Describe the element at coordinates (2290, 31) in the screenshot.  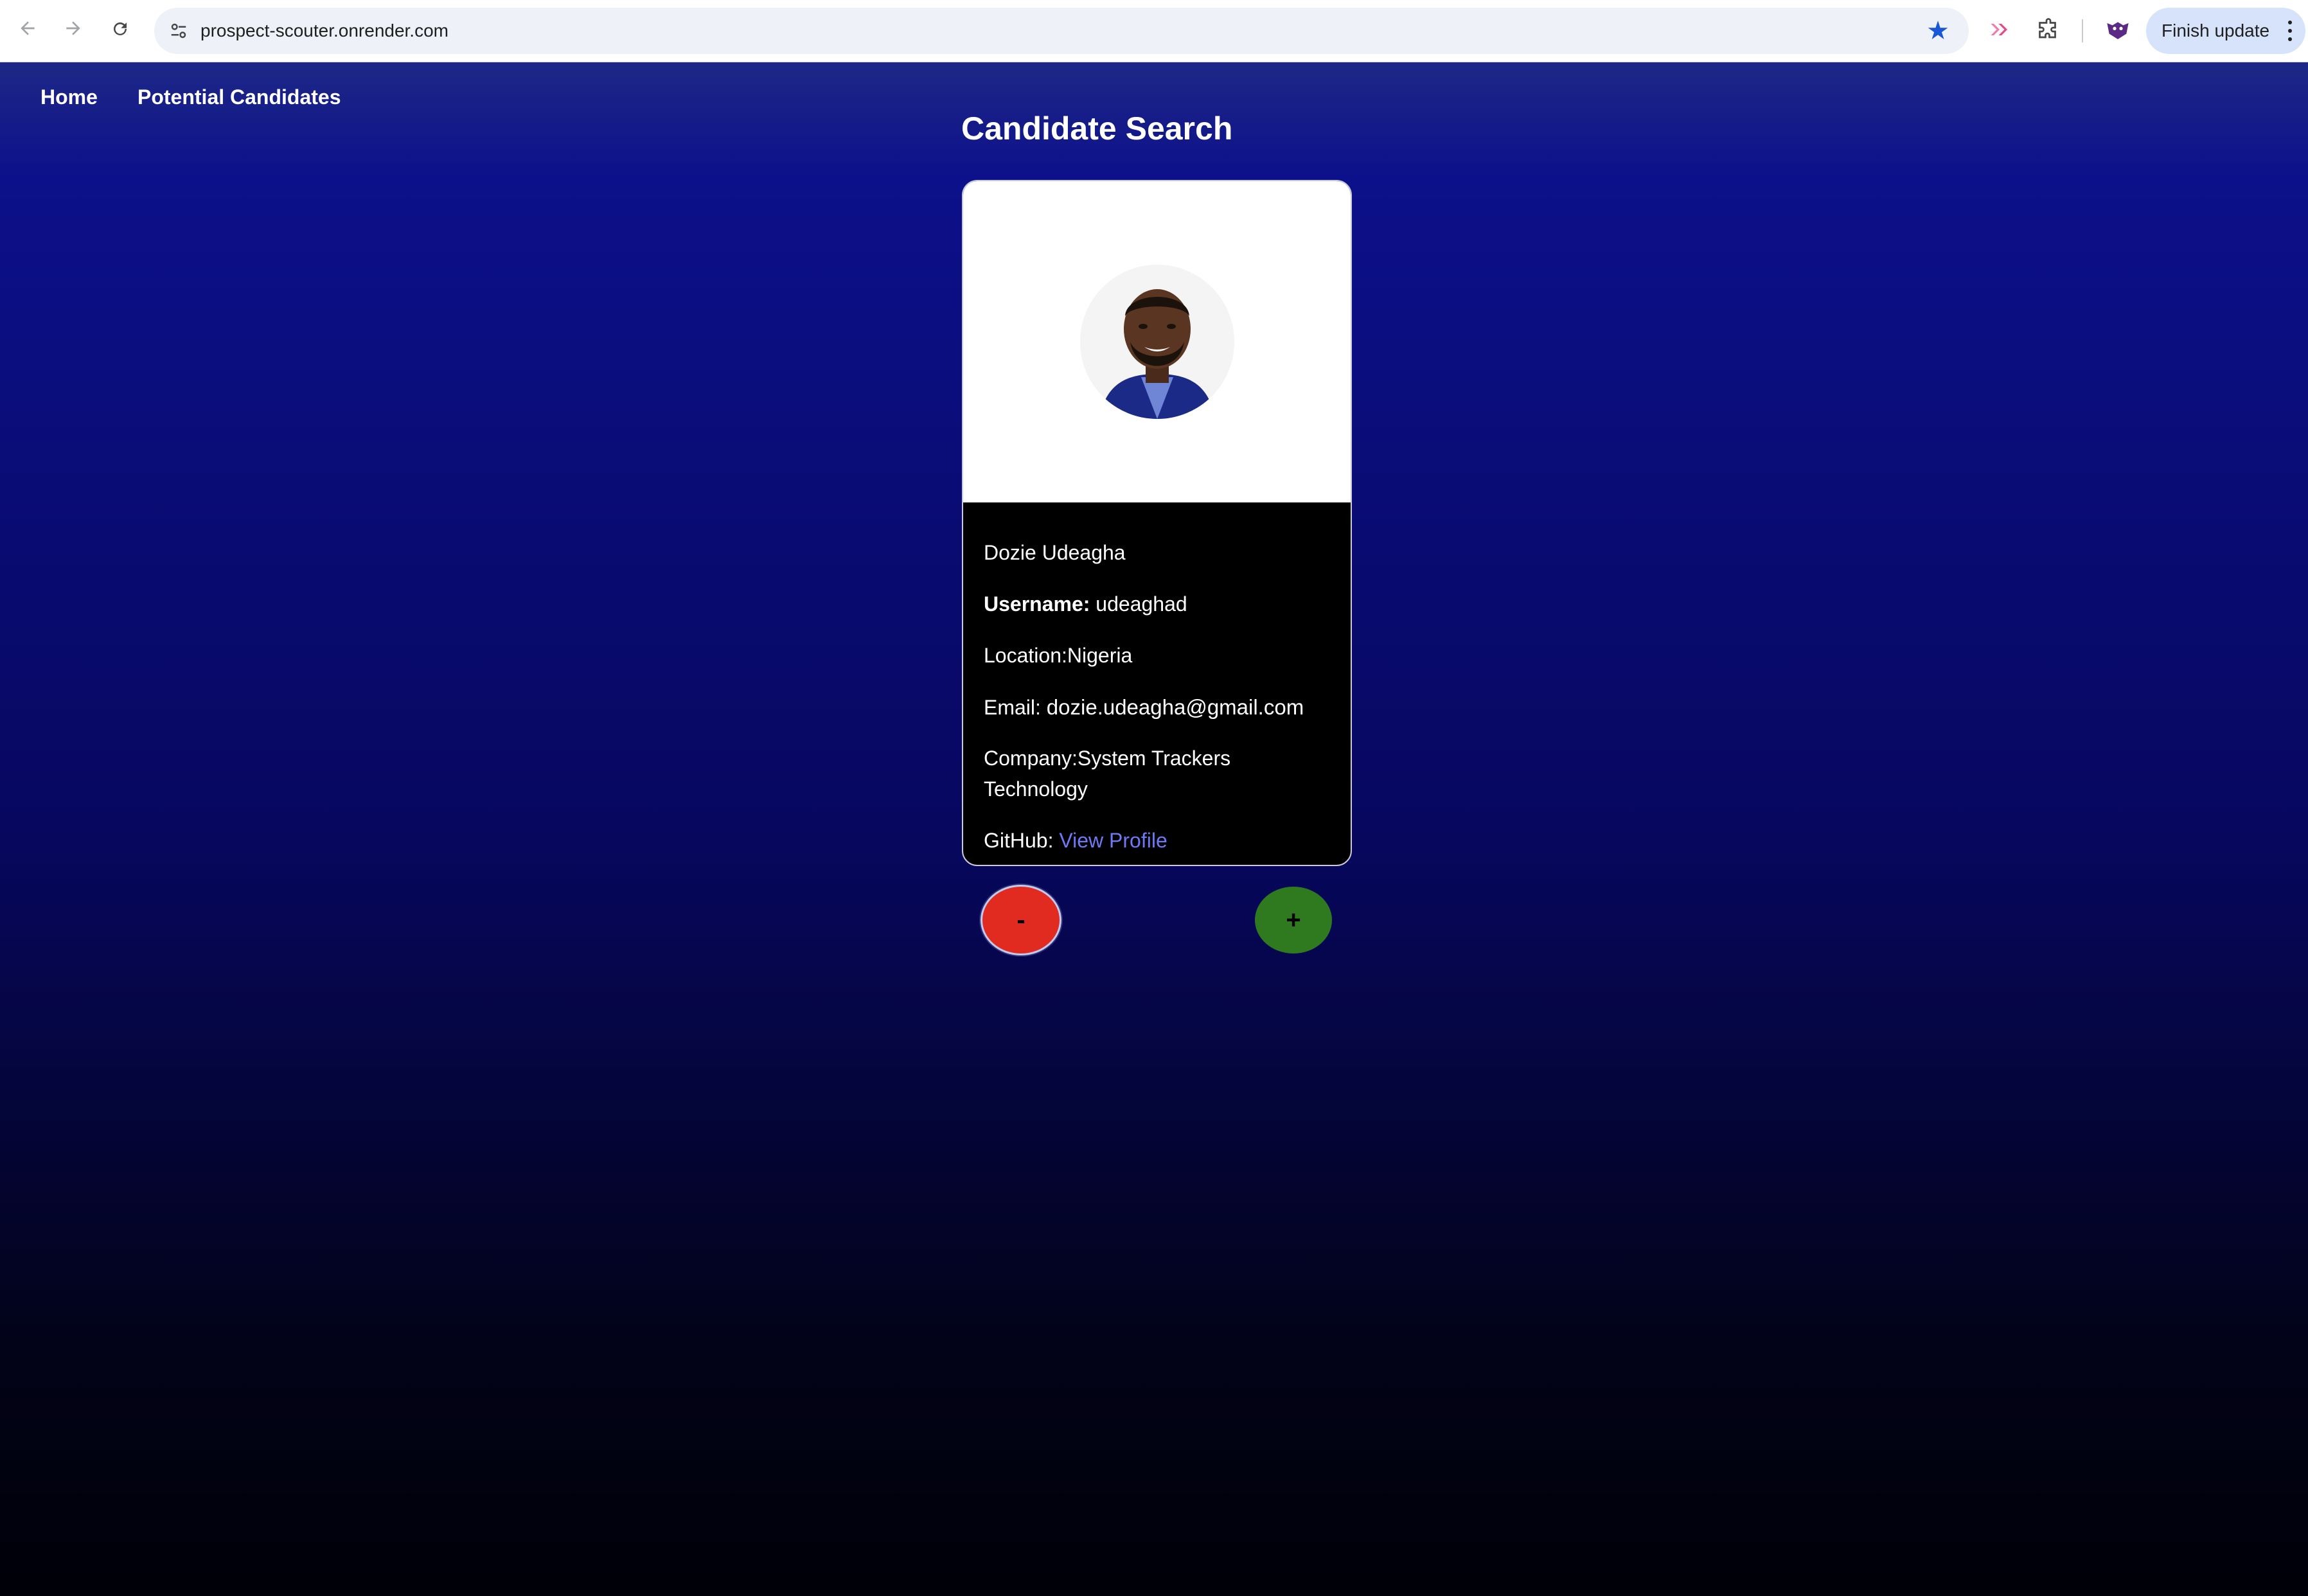
I see `kebab-menu-icon` at that location.